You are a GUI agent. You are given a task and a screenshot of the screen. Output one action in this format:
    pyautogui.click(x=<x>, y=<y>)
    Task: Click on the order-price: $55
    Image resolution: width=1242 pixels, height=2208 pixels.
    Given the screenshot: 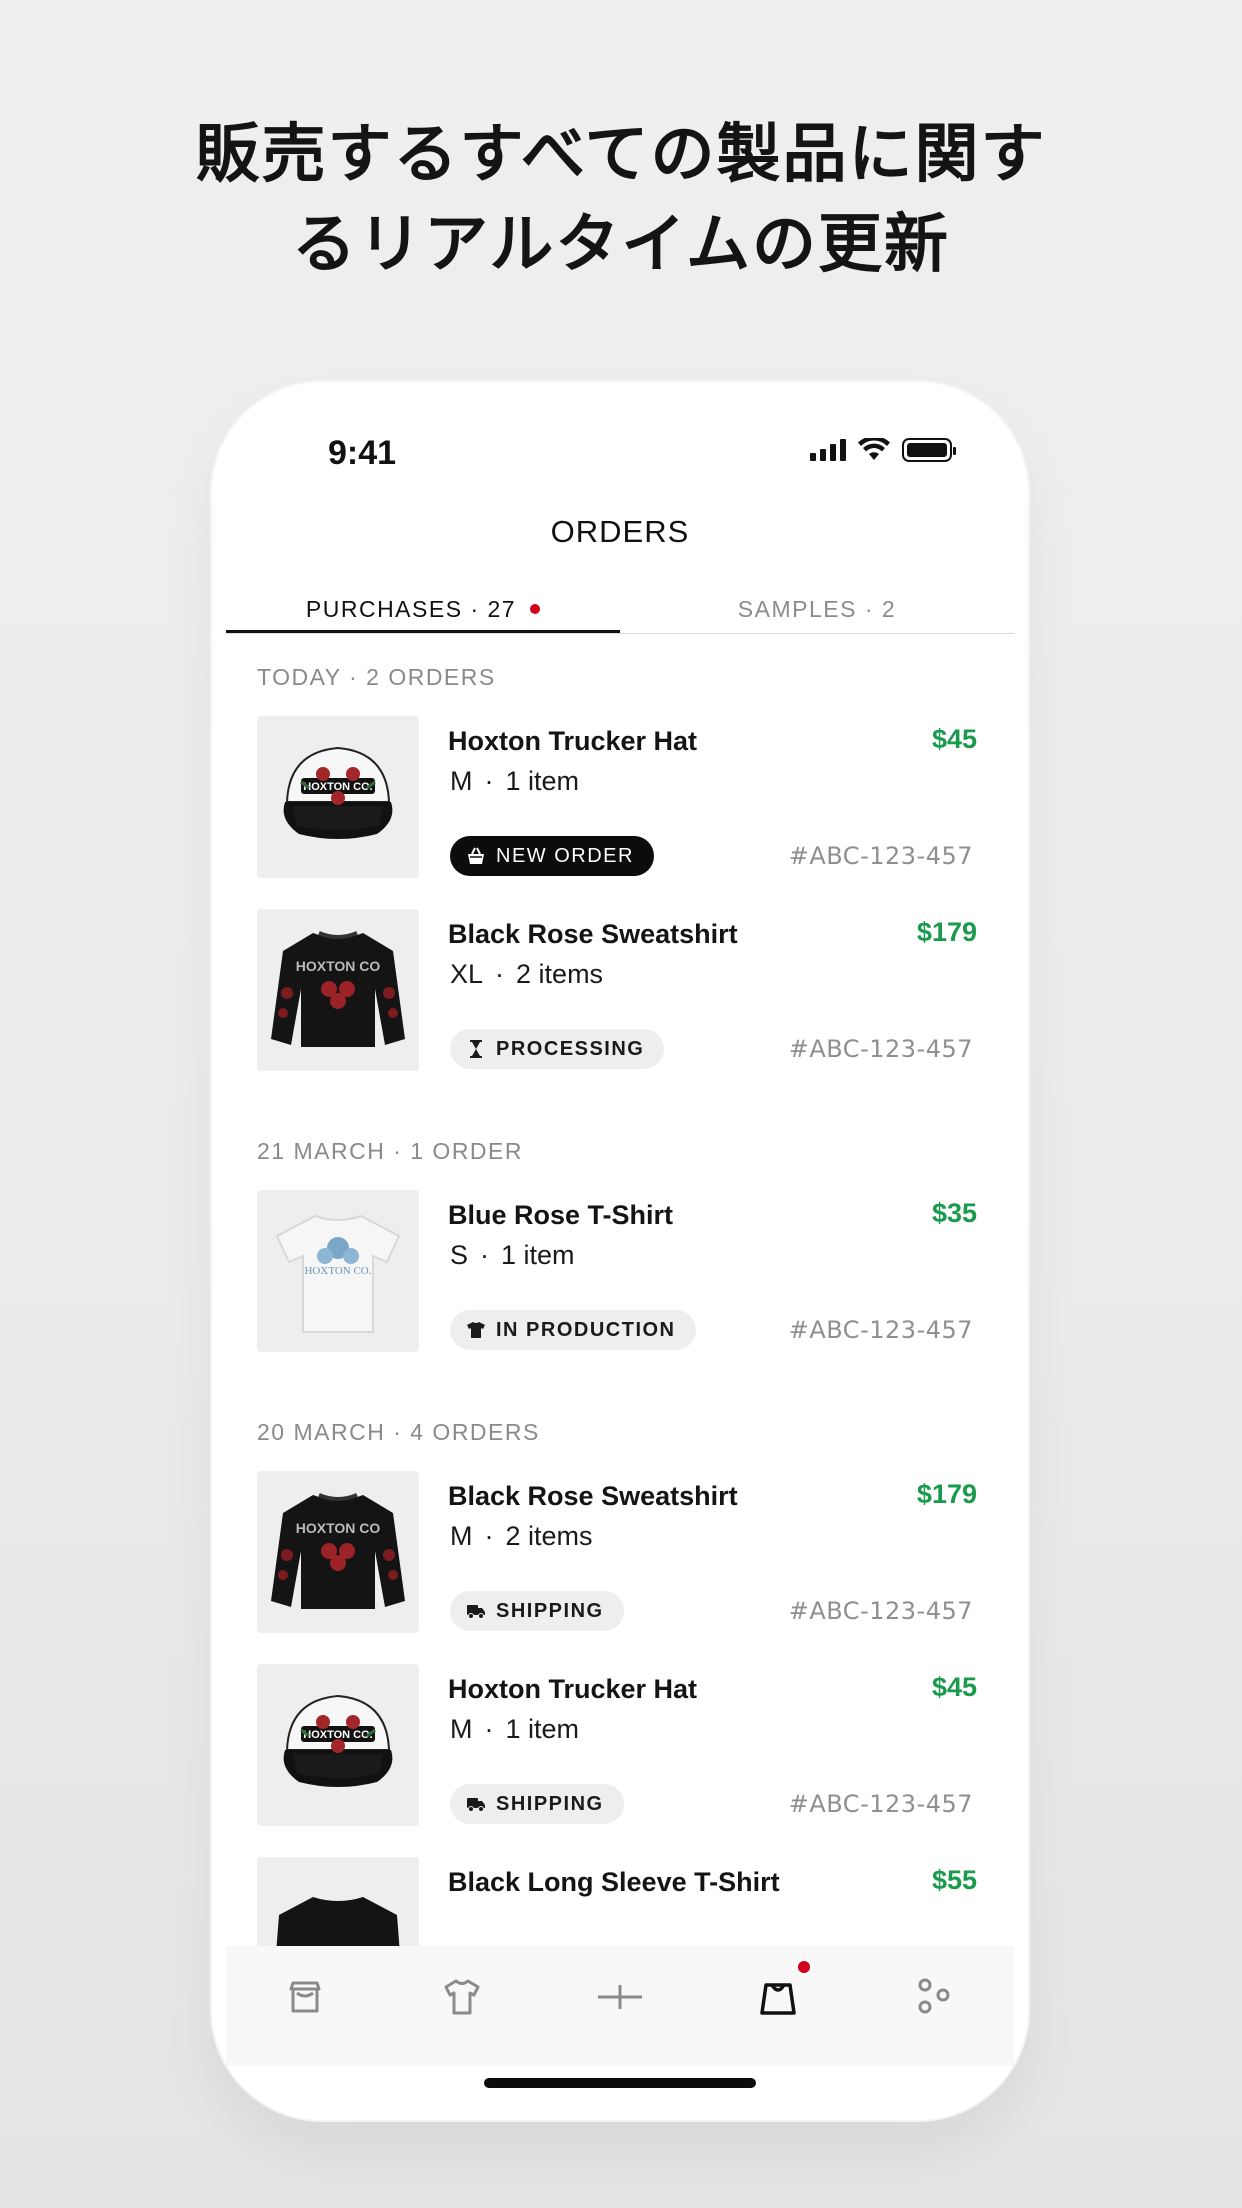 What is the action you would take?
    pyautogui.click(x=954, y=1880)
    